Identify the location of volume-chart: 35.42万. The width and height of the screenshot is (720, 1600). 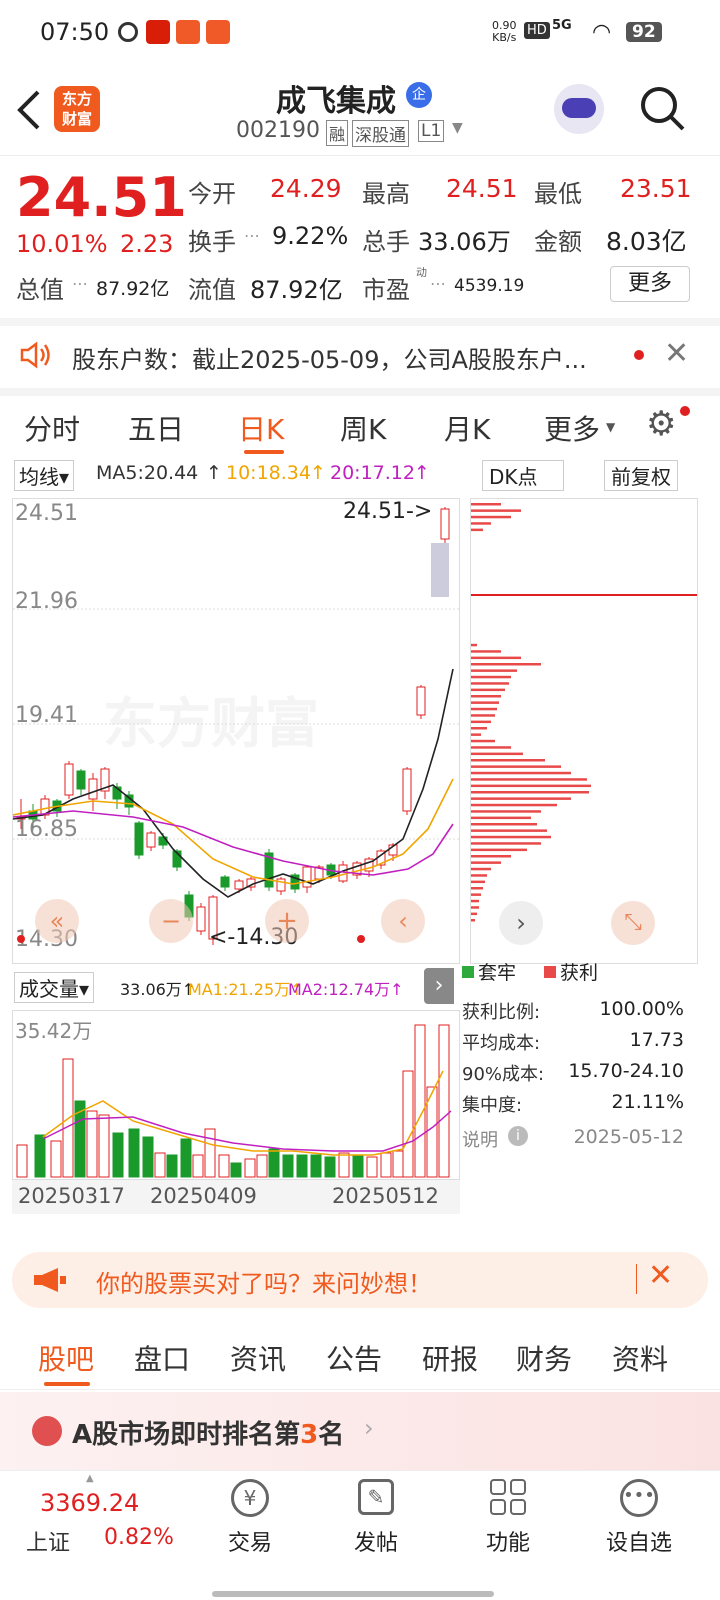
(236, 1095).